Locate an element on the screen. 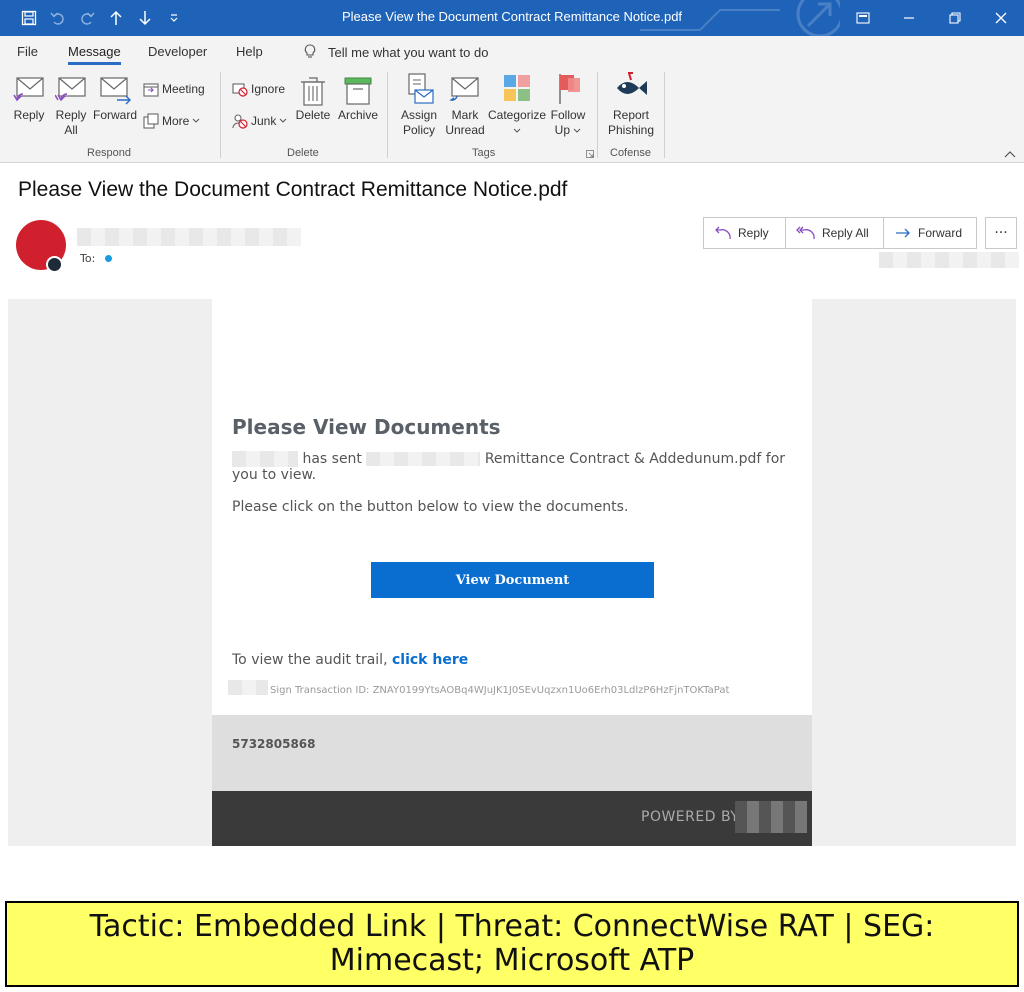 The height and width of the screenshot is (992, 1024). archive-label: Archive is located at coordinates (357, 115).